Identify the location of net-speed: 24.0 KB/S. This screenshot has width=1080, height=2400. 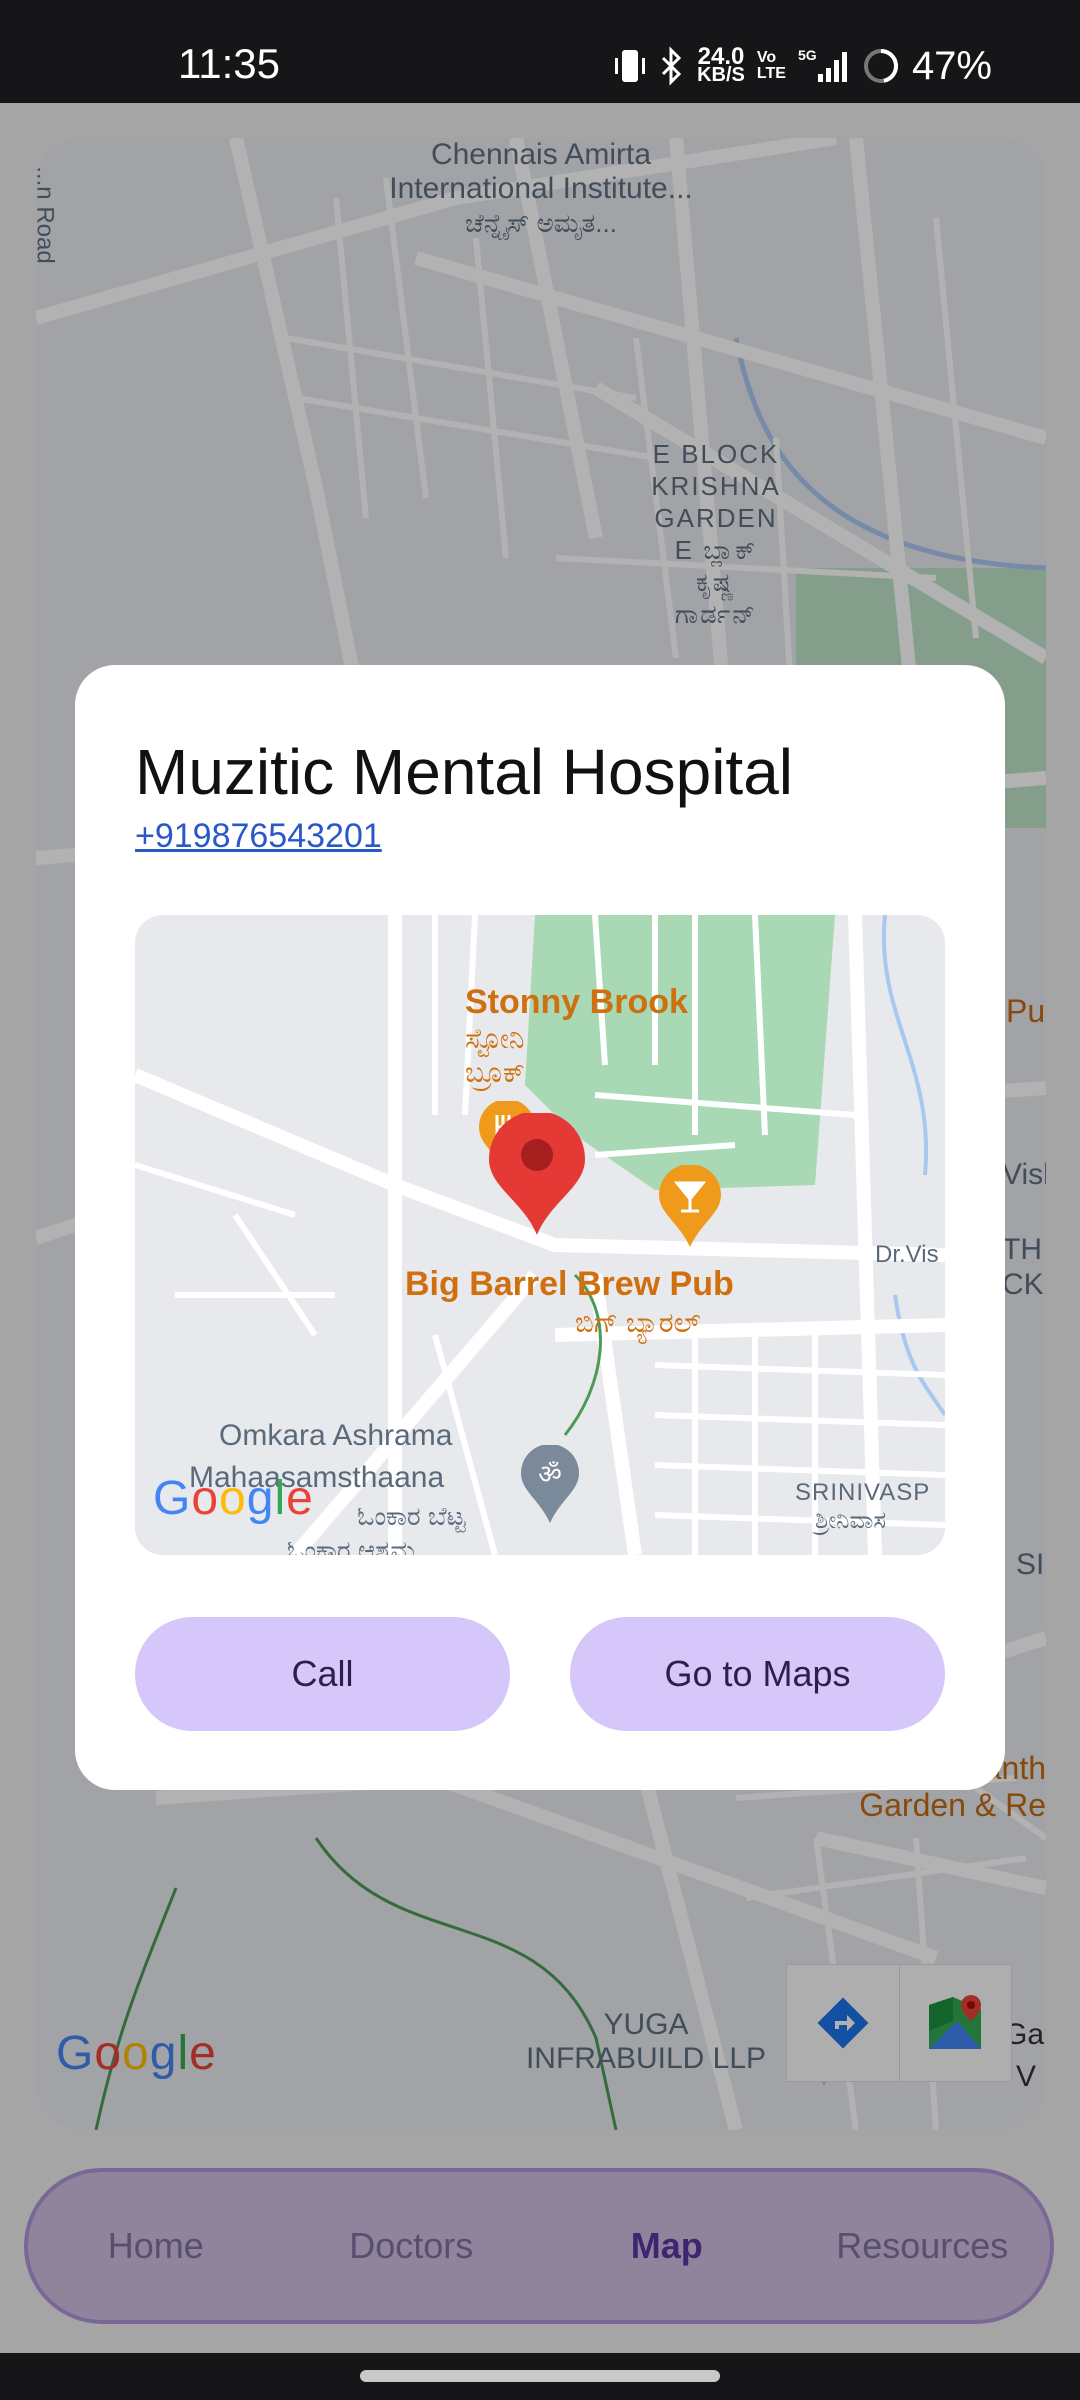
(721, 64).